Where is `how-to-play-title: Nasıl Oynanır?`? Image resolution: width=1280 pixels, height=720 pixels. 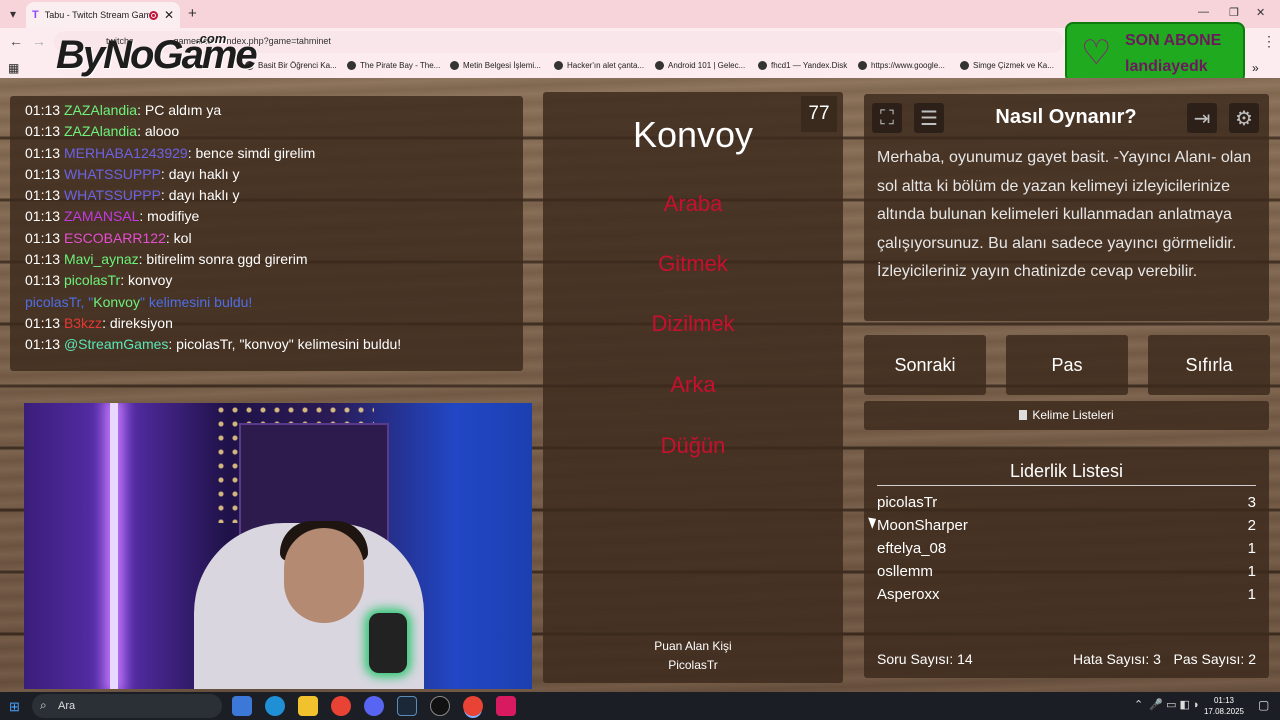 how-to-play-title: Nasıl Oynanır? is located at coordinates (1066, 117).